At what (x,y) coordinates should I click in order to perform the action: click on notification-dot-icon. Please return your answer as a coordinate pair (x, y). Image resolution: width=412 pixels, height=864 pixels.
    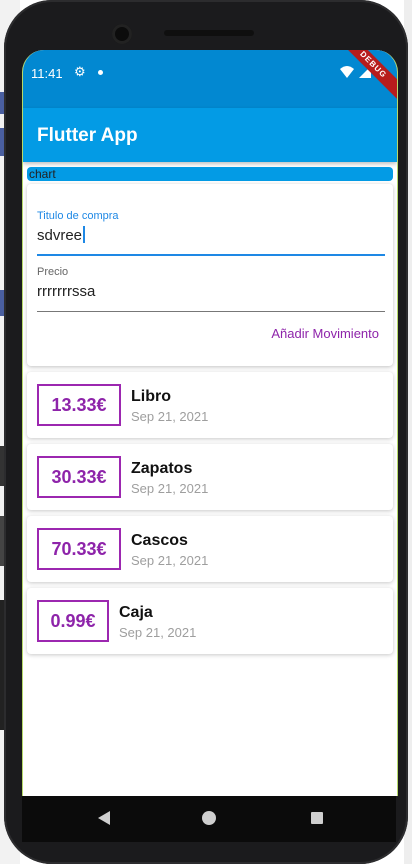
    Looking at the image, I should click on (100, 72).